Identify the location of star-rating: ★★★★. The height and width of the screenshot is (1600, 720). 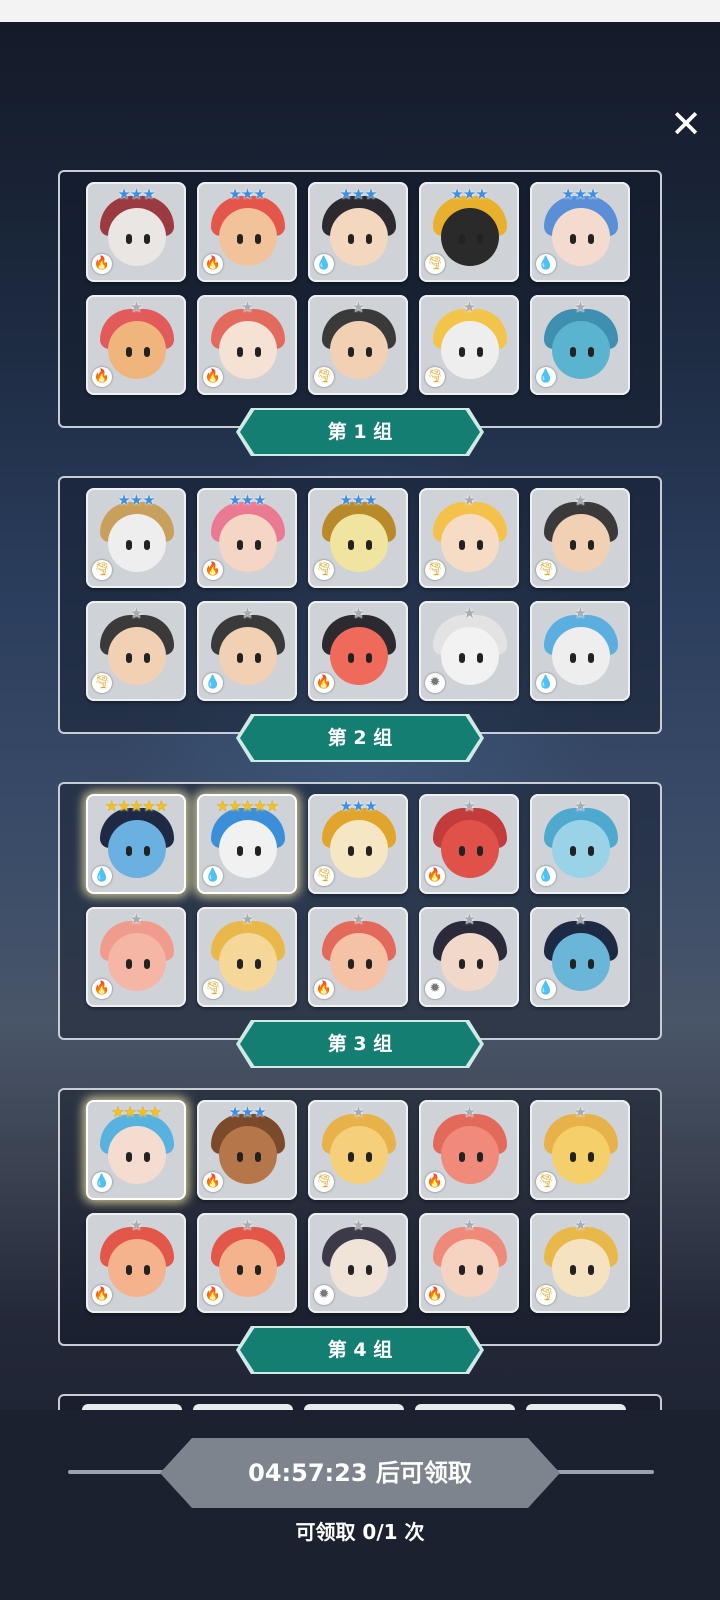
(136, 1112).